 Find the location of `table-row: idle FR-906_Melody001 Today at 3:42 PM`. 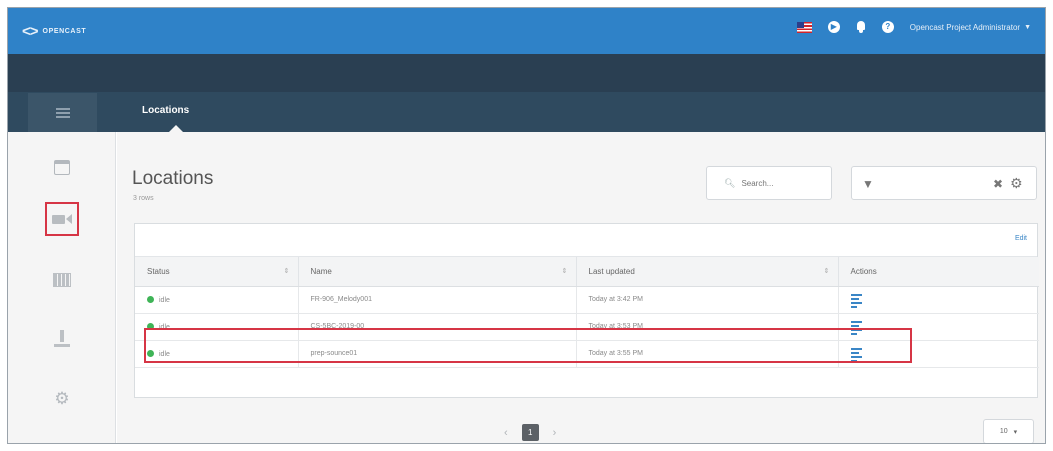

table-row: idle FR-906_Melody001 Today at 3:42 PM is located at coordinates (587, 300).